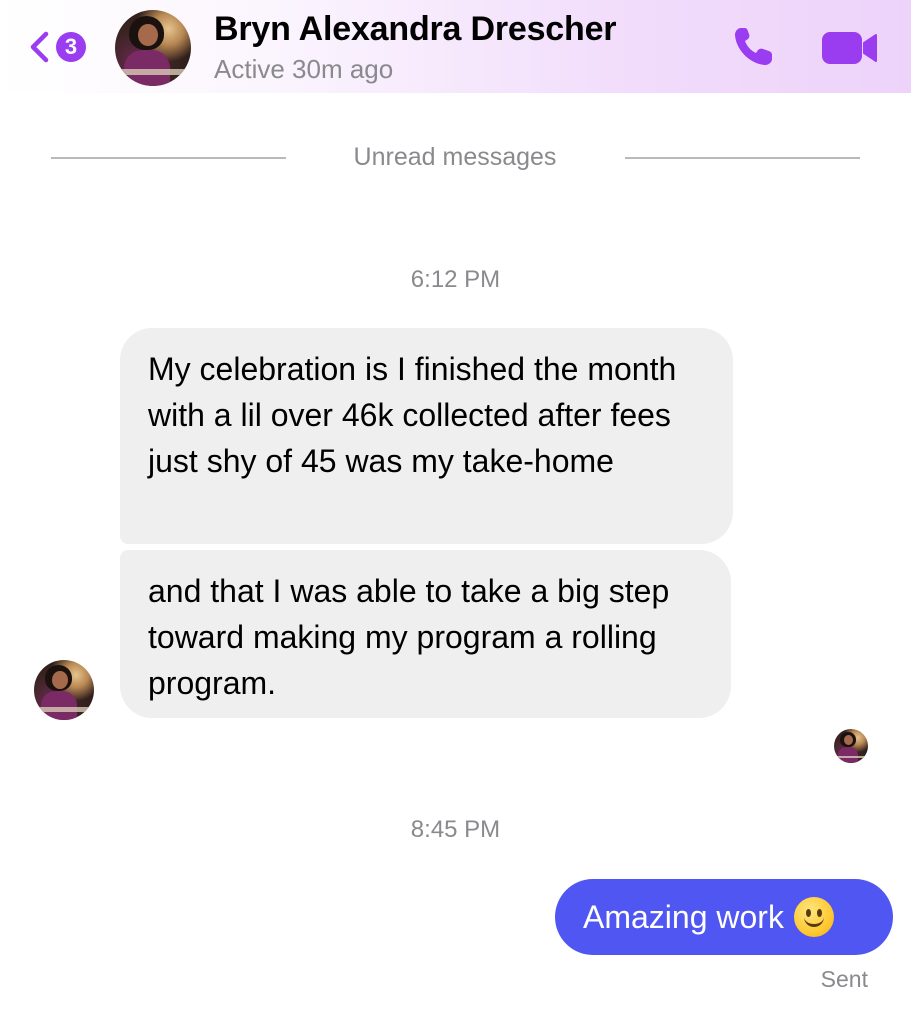  What do you see at coordinates (742, 158) in the screenshot?
I see `unread-divider-line-right` at bounding box center [742, 158].